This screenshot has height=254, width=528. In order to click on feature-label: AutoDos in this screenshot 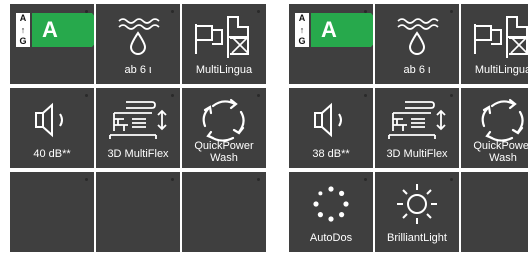, I will do `click(331, 238)`.